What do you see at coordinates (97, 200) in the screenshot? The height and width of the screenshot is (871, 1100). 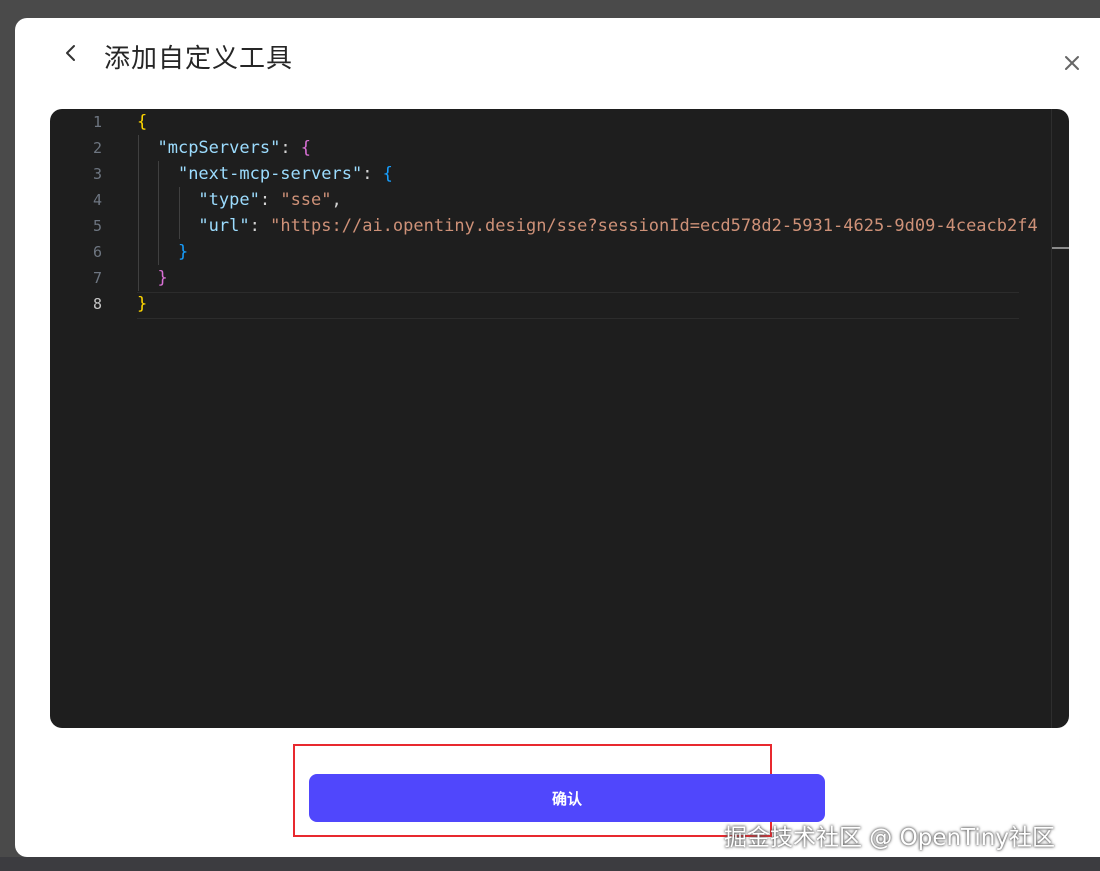 I see `line-number: 4` at bounding box center [97, 200].